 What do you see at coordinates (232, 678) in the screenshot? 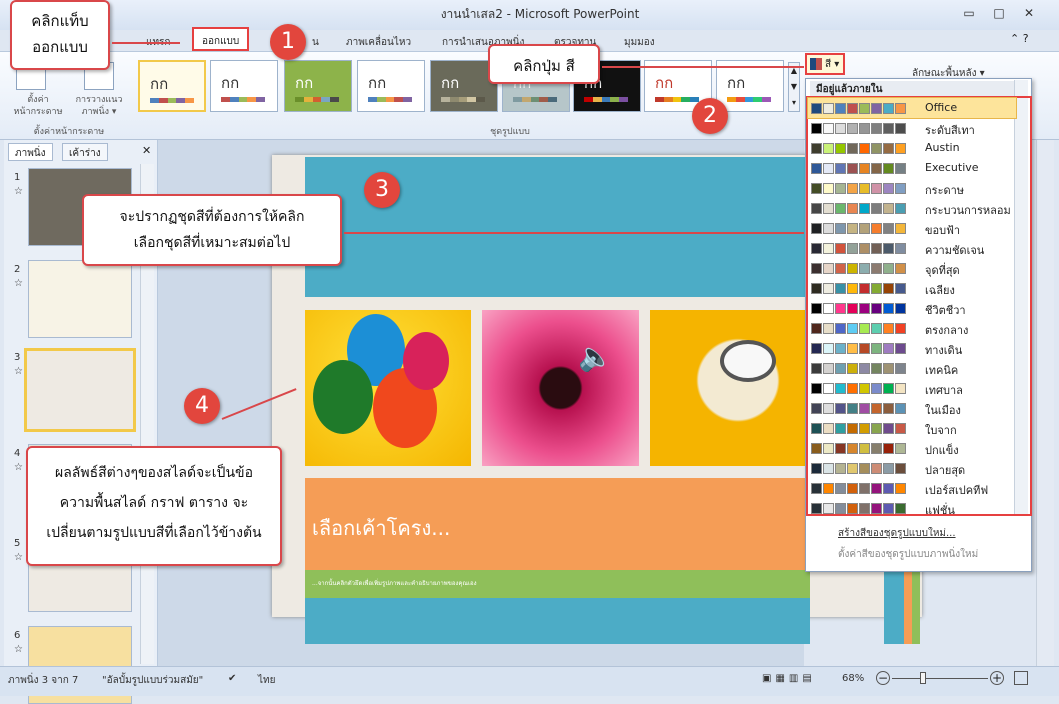
I see `spellcheck-icon: ✔` at bounding box center [232, 678].